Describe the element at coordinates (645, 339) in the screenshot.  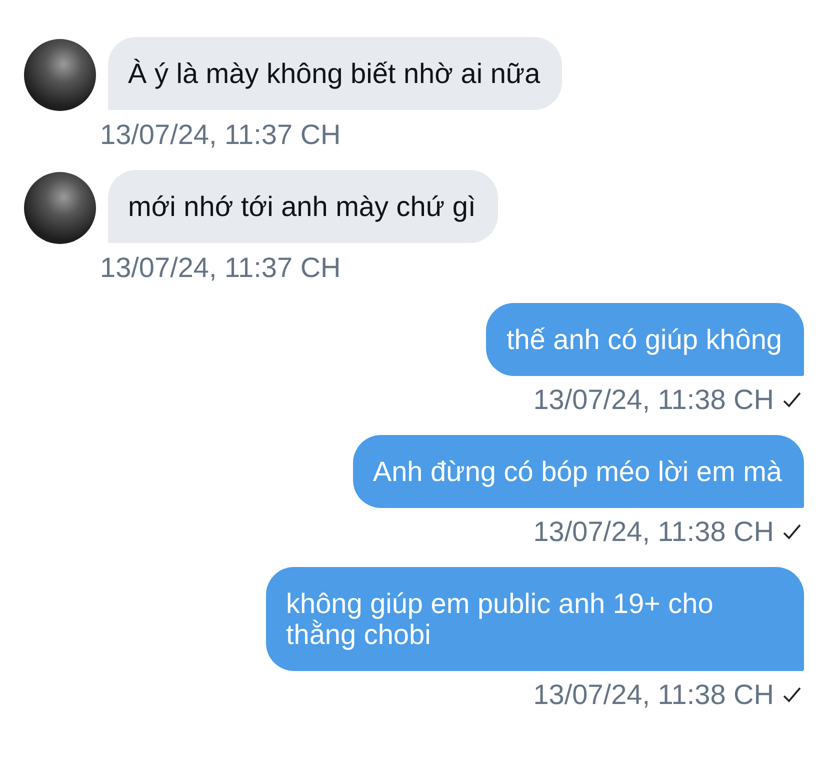
I see `message-bubble: thế anh có giúp không` at that location.